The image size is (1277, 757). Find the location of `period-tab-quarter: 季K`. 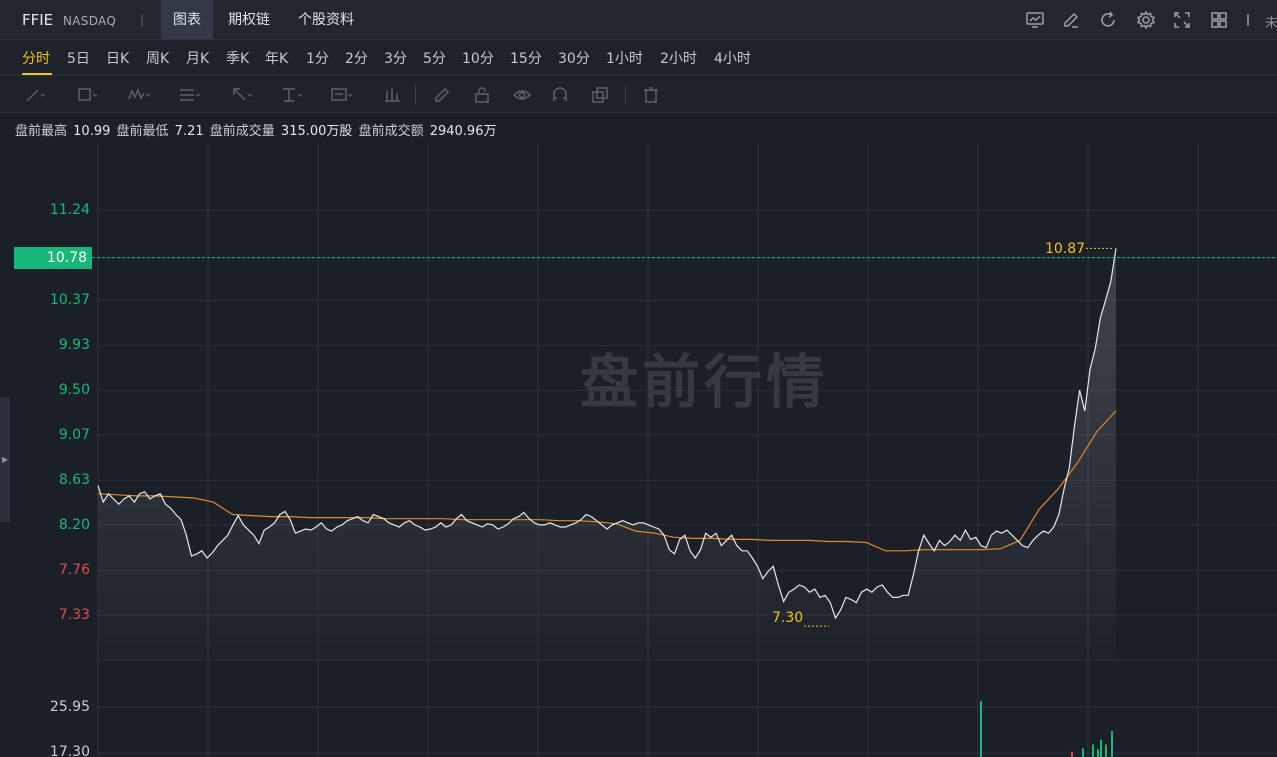

period-tab-quarter: 季K is located at coordinates (237, 58).